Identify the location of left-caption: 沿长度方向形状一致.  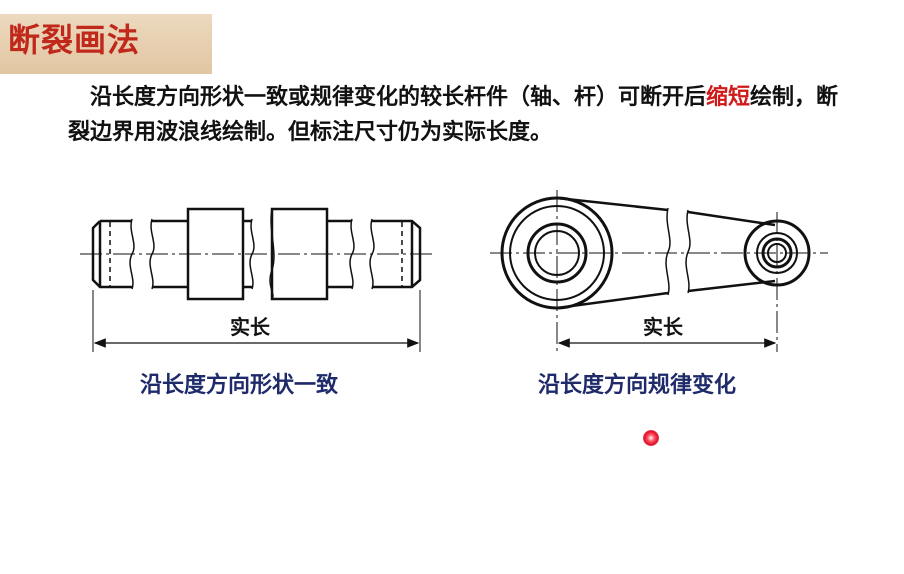
(239, 385).